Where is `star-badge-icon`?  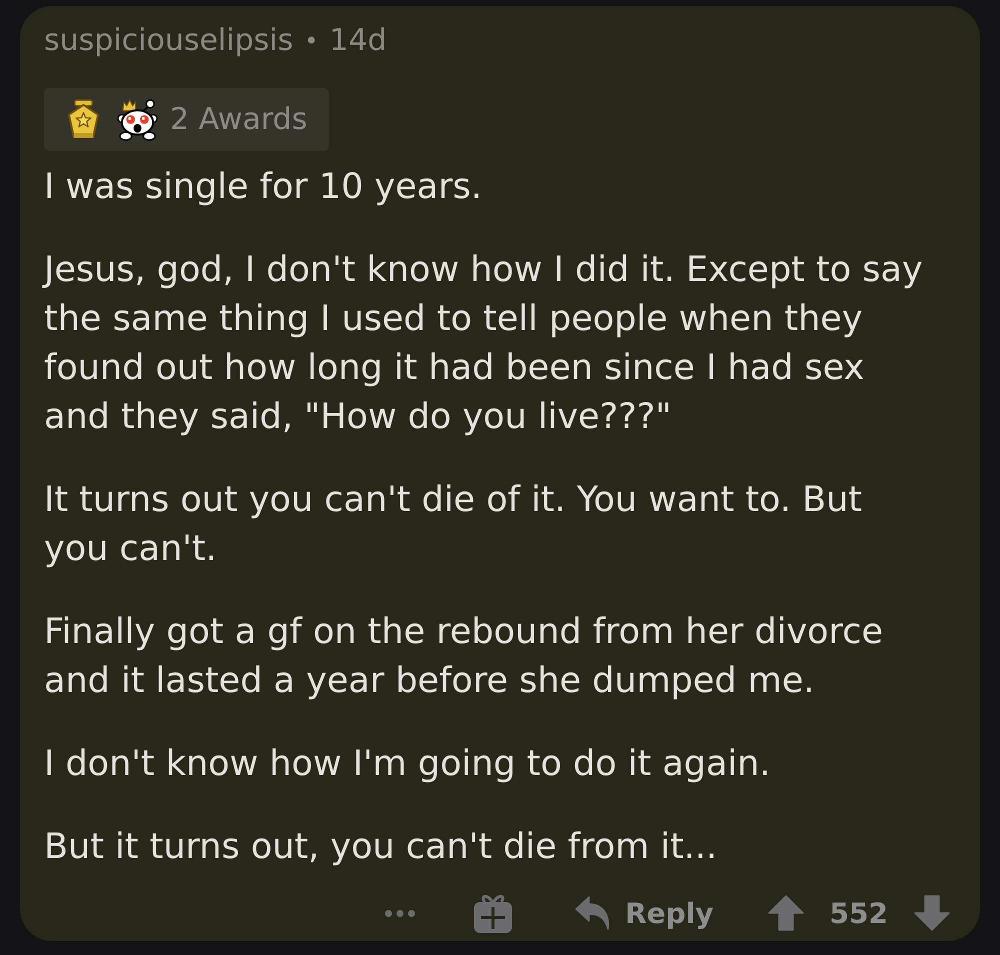 star-badge-icon is located at coordinates (83, 119).